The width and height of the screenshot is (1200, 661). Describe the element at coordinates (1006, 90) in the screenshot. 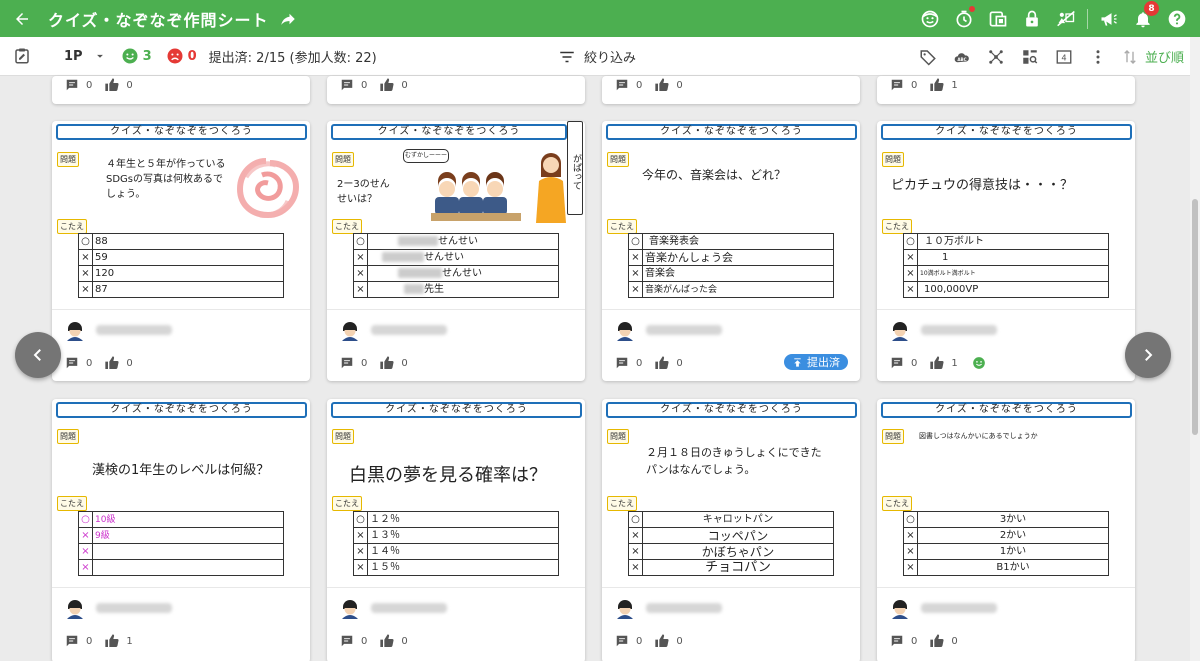

I see `card-top-4: 0 1` at that location.